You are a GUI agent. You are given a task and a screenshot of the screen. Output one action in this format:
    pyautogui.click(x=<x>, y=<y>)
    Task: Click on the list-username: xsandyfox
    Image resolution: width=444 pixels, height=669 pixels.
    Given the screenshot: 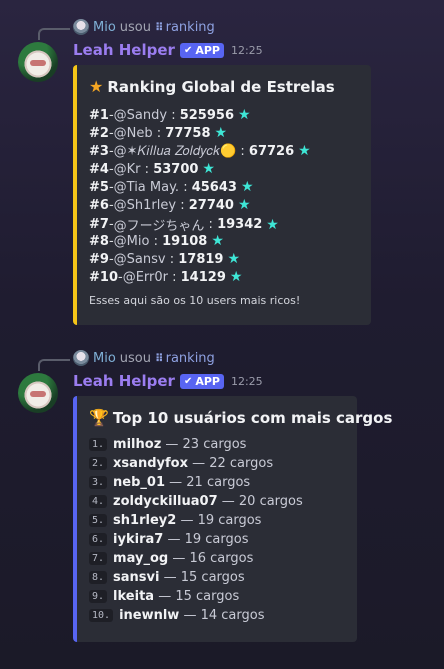 What is the action you would take?
    pyautogui.click(x=150, y=463)
    